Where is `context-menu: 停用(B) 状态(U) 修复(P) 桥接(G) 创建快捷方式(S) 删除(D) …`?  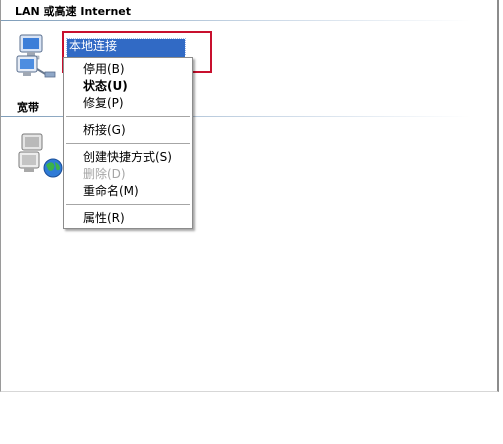 context-menu: 停用(B) 状态(U) 修复(P) 桥接(G) 创建快捷方式(S) 删除(D) … is located at coordinates (128, 143).